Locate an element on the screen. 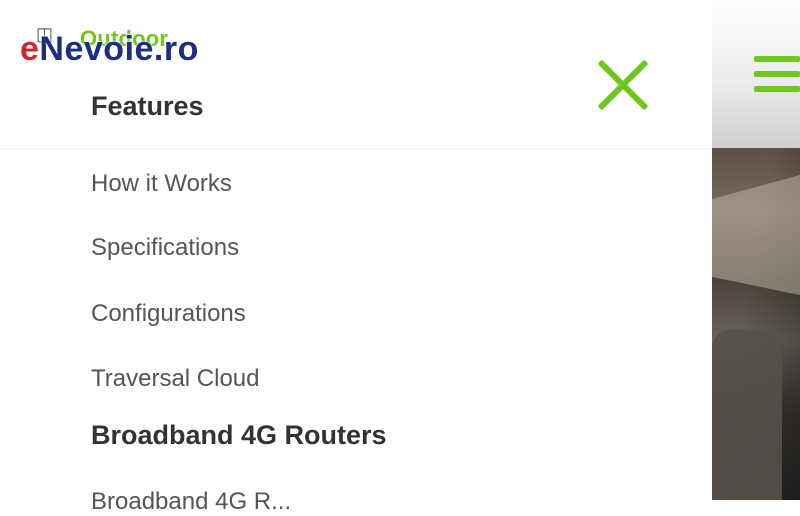 This screenshot has width=800, height=516. menu-item-how-it-works: How it Works is located at coordinates (161, 184).